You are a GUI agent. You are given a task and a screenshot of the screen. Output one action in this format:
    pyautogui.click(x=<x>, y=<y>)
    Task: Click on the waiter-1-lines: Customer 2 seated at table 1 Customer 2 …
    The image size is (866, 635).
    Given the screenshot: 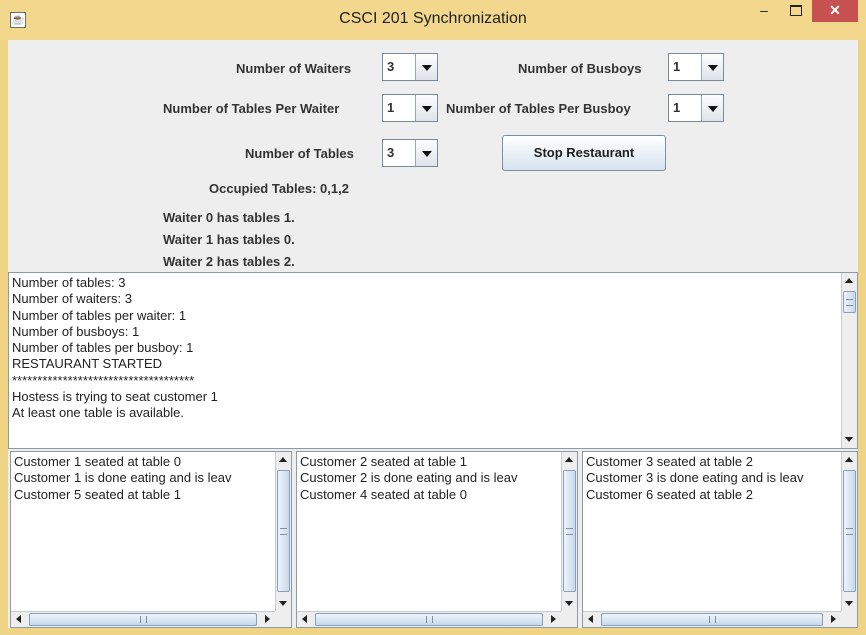 What is the action you would take?
    pyautogui.click(x=409, y=478)
    